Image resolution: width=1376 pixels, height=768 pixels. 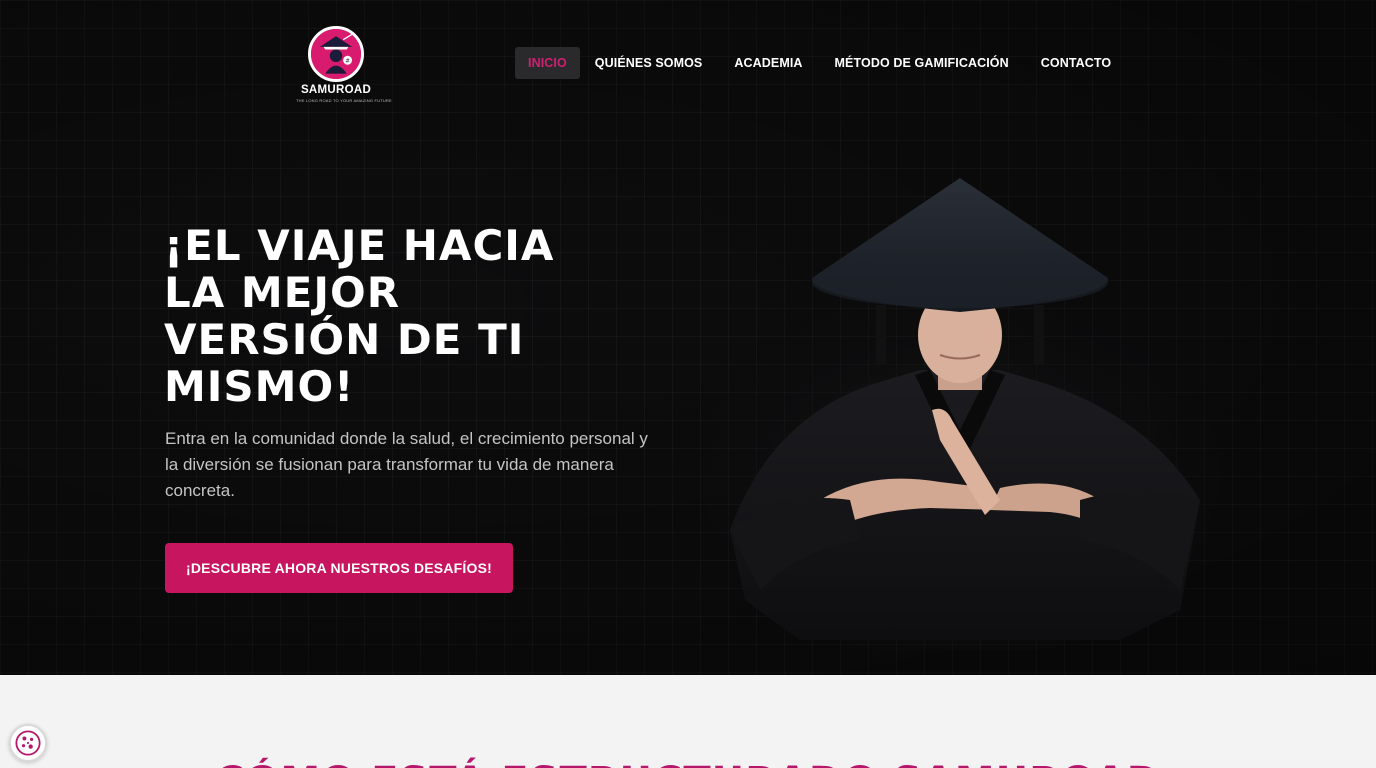 What do you see at coordinates (922, 63) in the screenshot?
I see `nav-item-metodo-gamificacion: MÉTODO DE GAMIFICACIÓN` at bounding box center [922, 63].